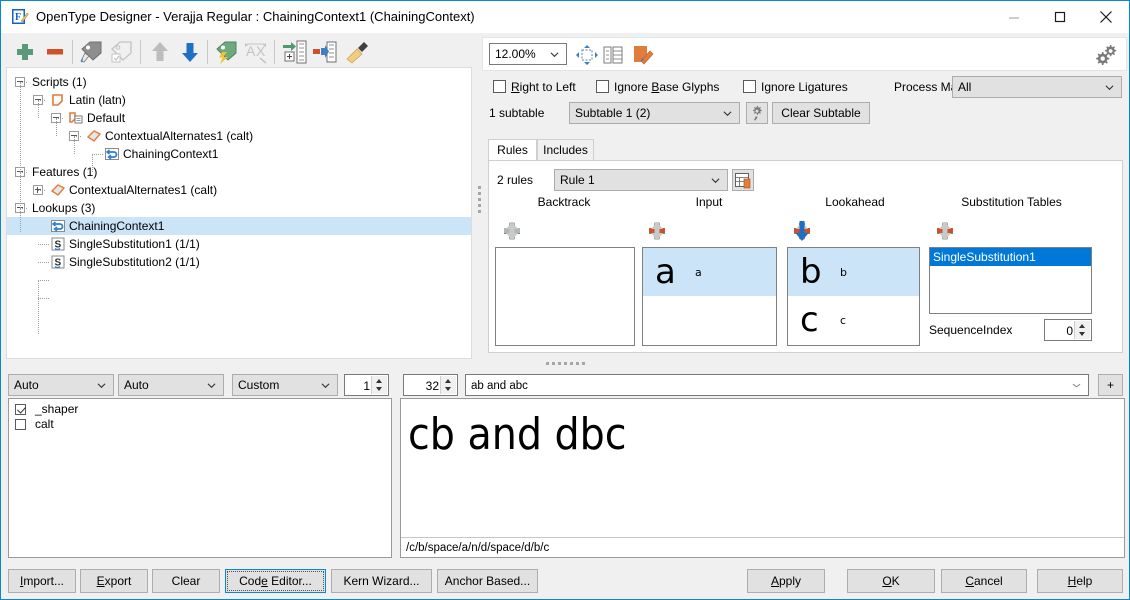 This screenshot has width=1130, height=600. What do you see at coordinates (786, 581) in the screenshot?
I see `button-apply: Apply` at bounding box center [786, 581].